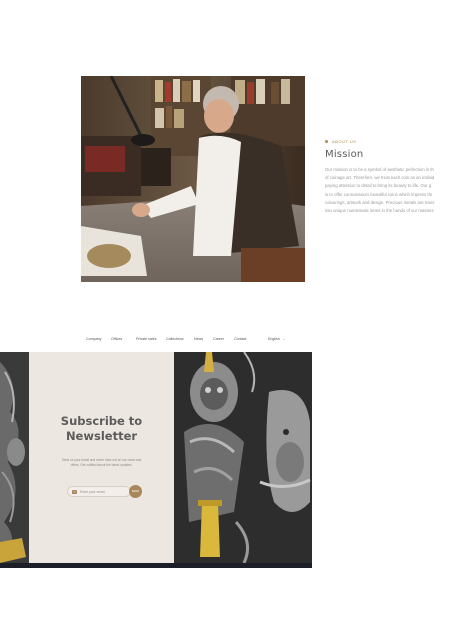  I want to click on footer-strip, so click(156, 565).